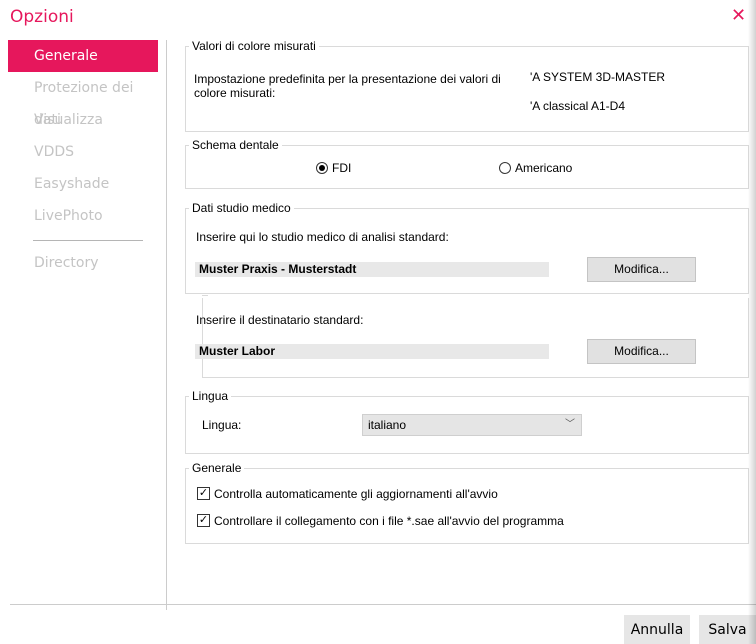 The height and width of the screenshot is (644, 756). Describe the element at coordinates (597, 77) in the screenshot. I see `colori-option-3d-master: 'A SYSTEM 3D-MASTER` at that location.